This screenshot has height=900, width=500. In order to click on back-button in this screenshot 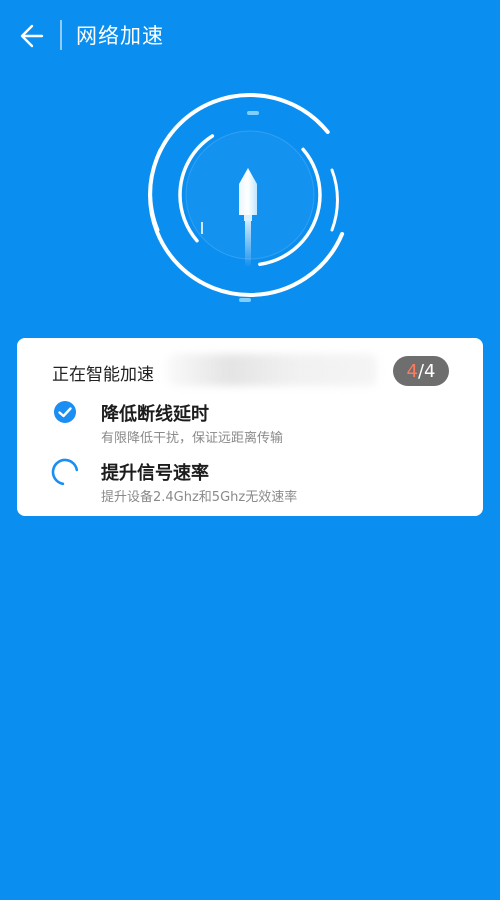, I will do `click(32, 36)`.